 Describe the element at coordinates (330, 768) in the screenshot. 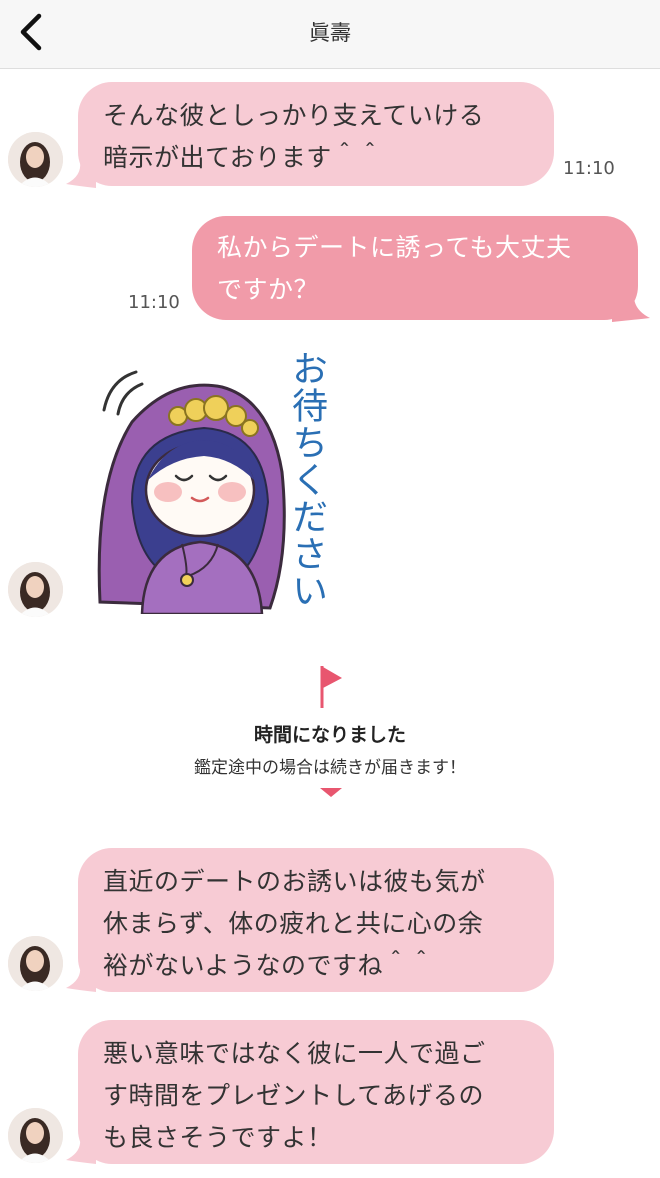

I see `notice-subtitle: 鑑定途中の場合は続きが届きます！` at that location.